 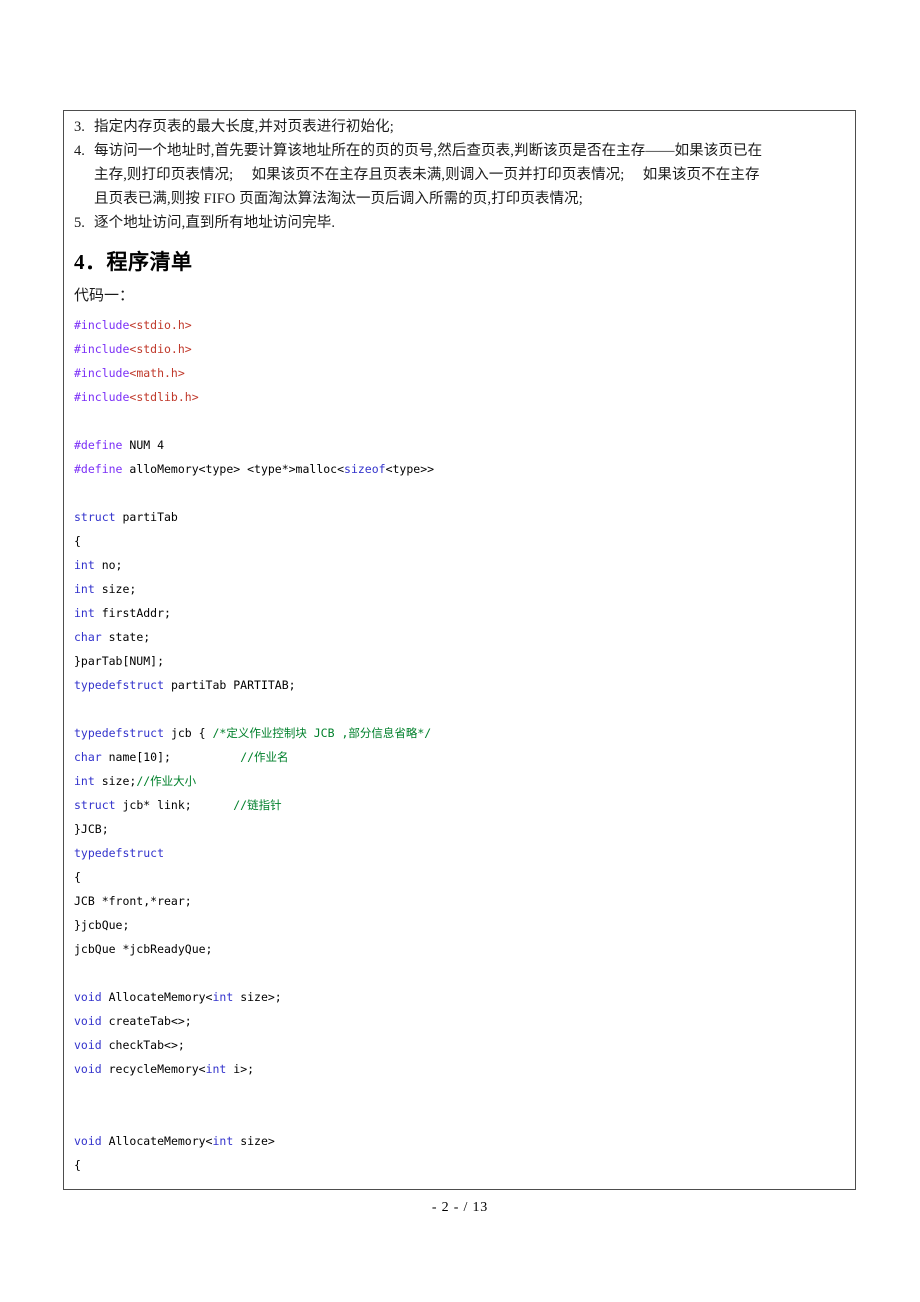 I want to click on section-heading: 4．程序清单, so click(x=133, y=262).